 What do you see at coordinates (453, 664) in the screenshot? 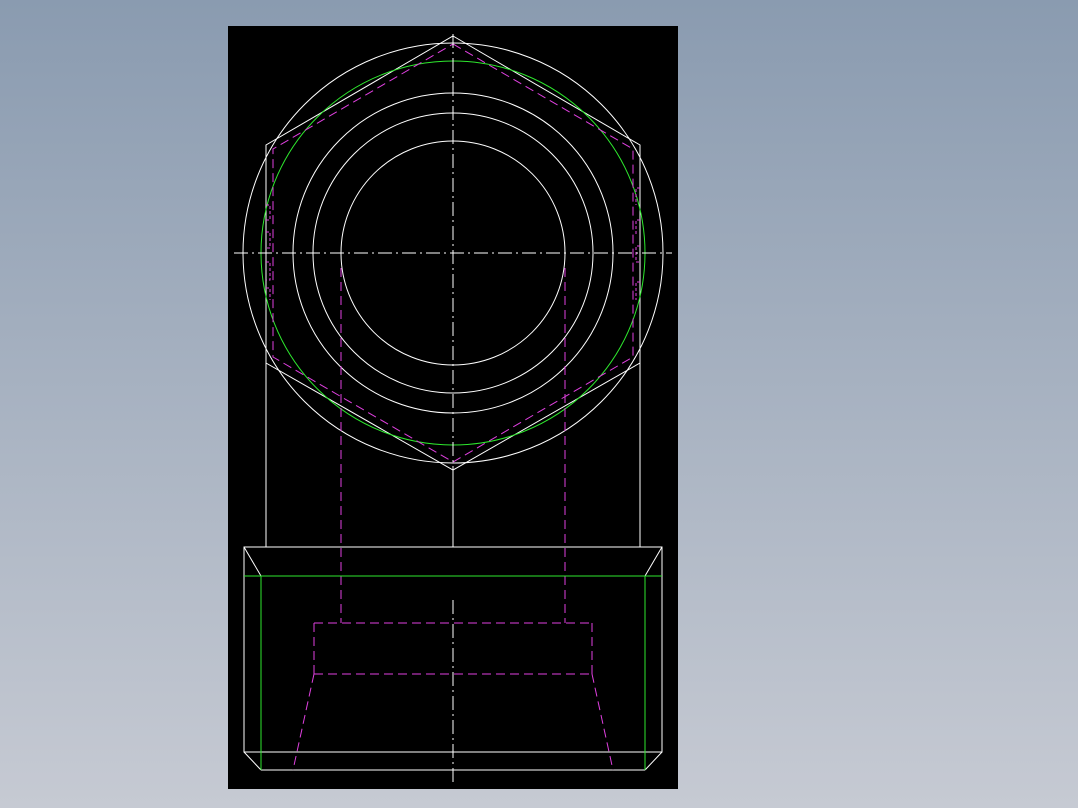
I see `base-block-view` at bounding box center [453, 664].